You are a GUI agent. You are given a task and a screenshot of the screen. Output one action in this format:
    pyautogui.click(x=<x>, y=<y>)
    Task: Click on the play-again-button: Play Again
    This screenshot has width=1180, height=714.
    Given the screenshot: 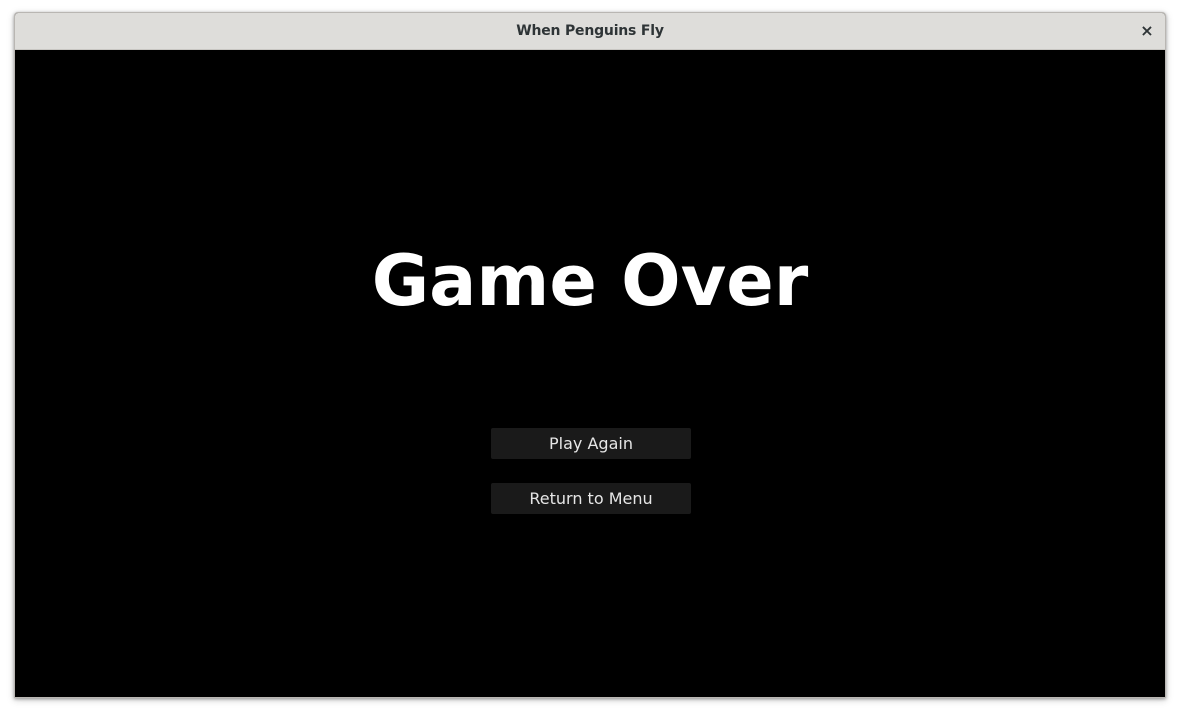 What is the action you would take?
    pyautogui.click(x=591, y=443)
    